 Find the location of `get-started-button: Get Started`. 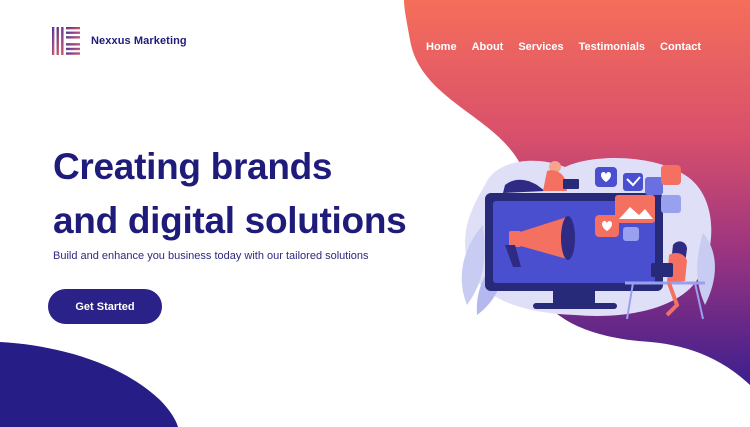

get-started-button: Get Started is located at coordinates (105, 306).